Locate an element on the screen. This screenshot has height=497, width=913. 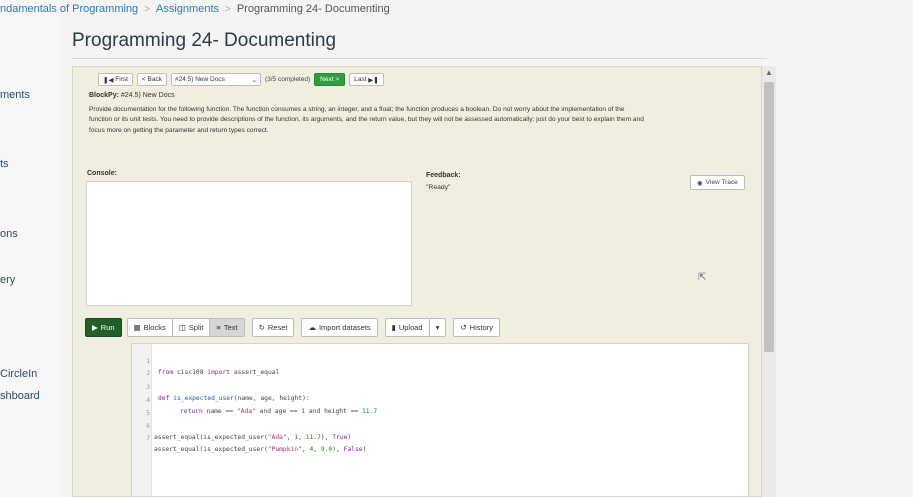
frame-scrollbar: ▲ is located at coordinates (769, 281).